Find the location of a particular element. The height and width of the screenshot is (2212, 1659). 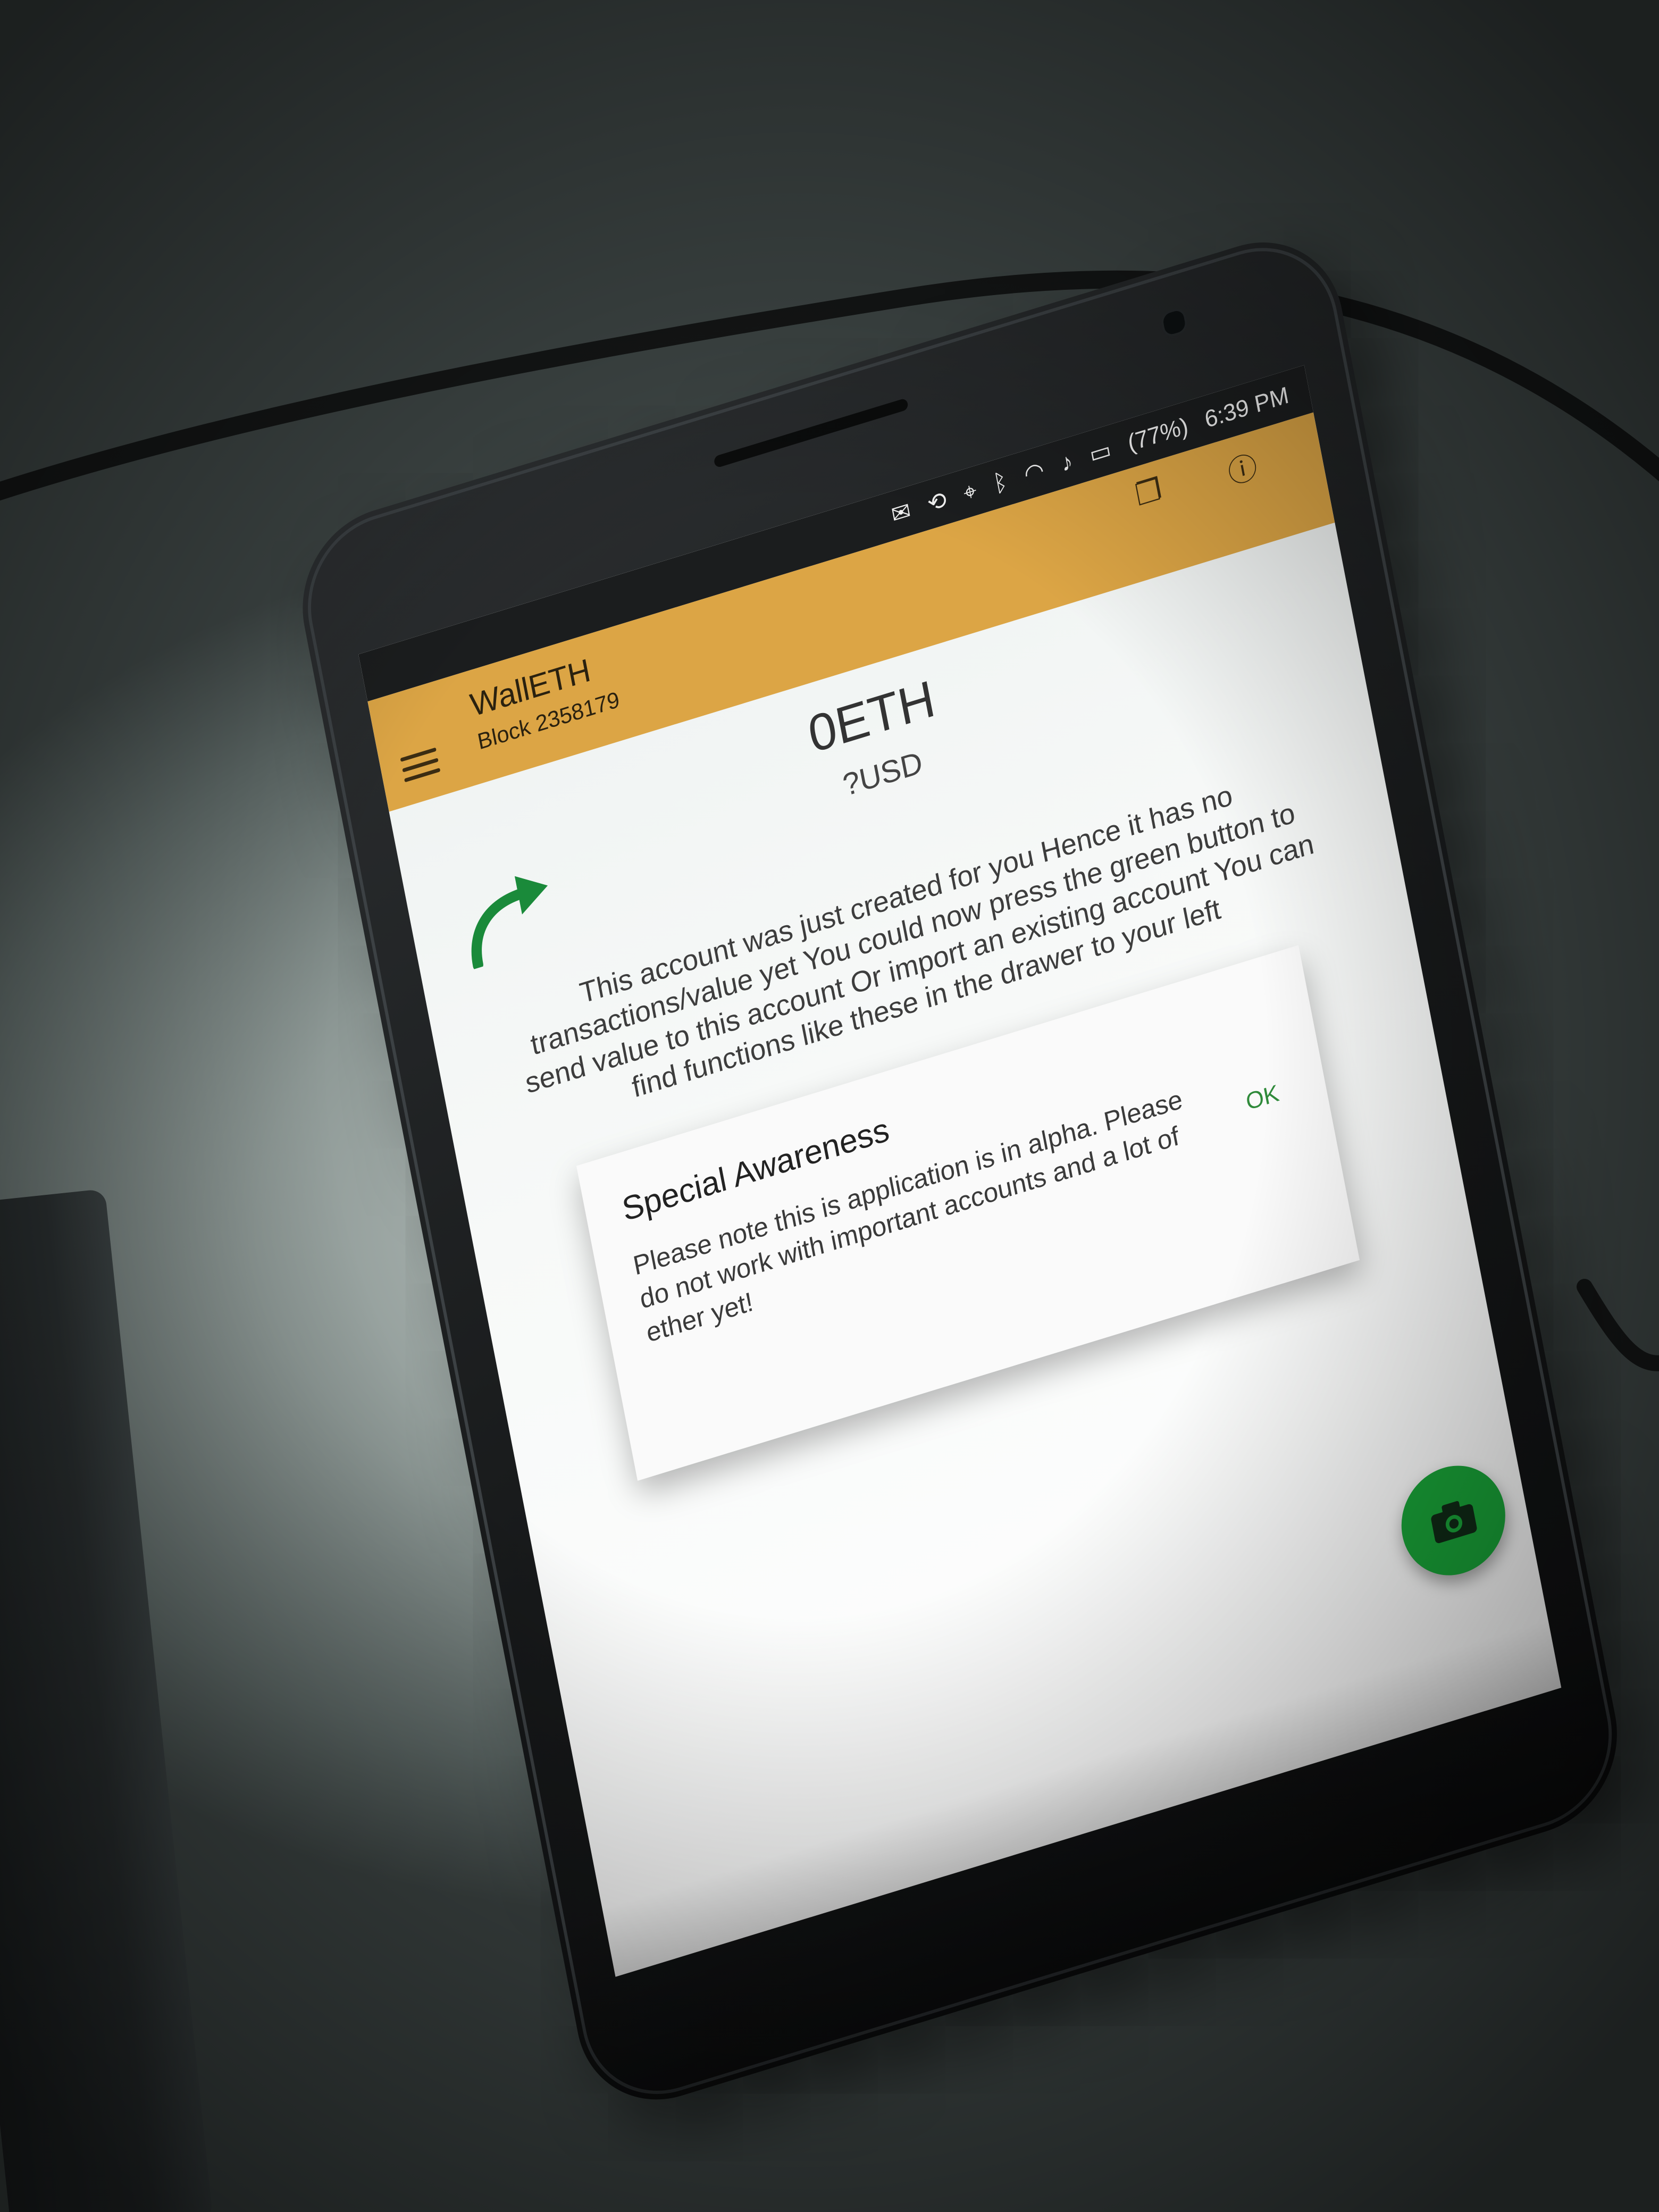

dark-object-left is located at coordinates (106, 1700).